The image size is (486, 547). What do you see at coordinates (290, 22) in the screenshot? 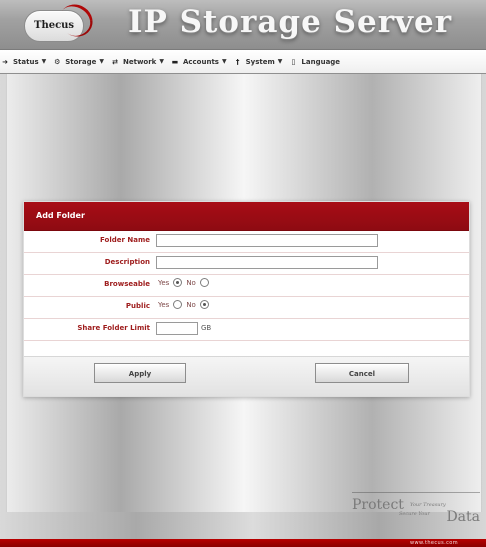
I see `product-title: IP Storage Server` at bounding box center [290, 22].